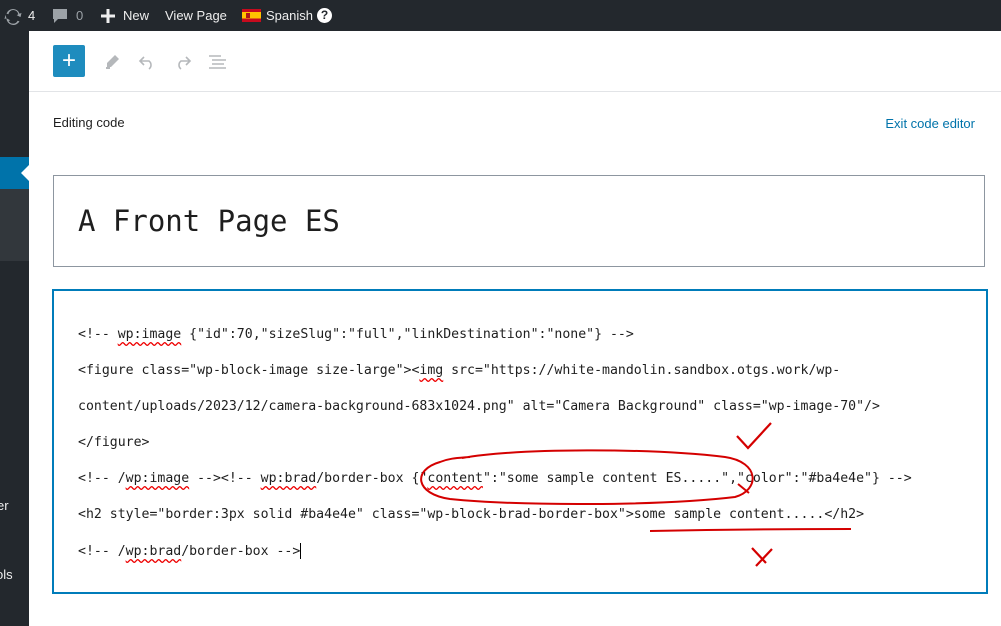 The height and width of the screenshot is (626, 1001). Describe the element at coordinates (209, 221) in the screenshot. I see `post-title-text: A Front Page ES` at that location.